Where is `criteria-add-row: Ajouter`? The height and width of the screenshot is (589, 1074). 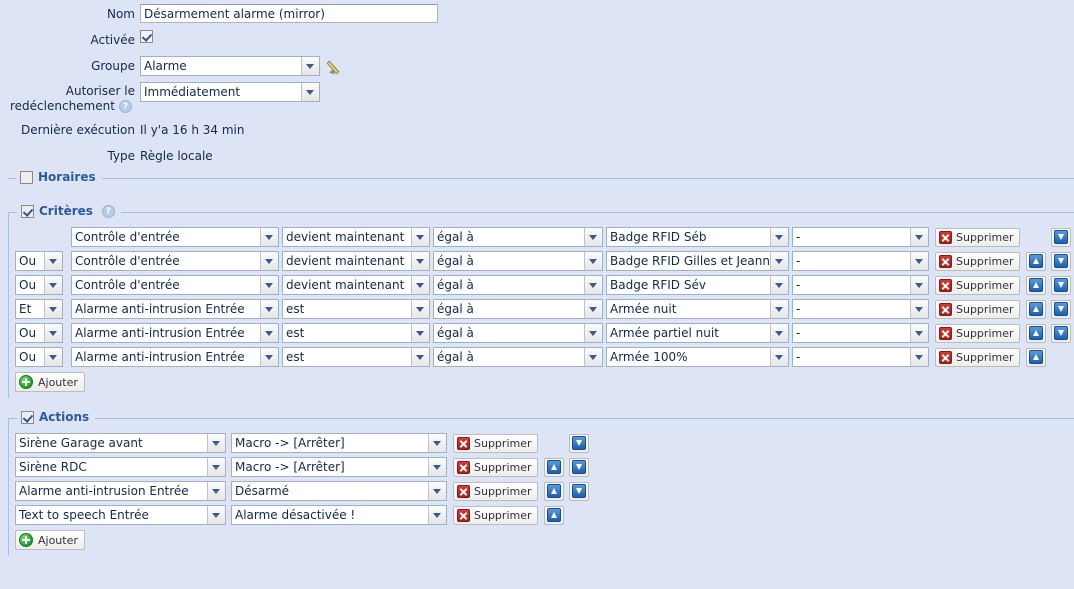
criteria-add-row: Ajouter is located at coordinates (544, 380).